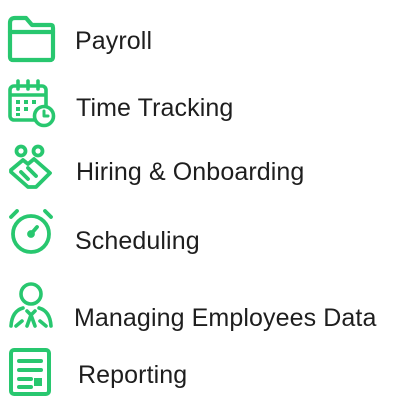 The height and width of the screenshot is (402, 406). Describe the element at coordinates (155, 108) in the screenshot. I see `feature-label: Time Tracking` at that location.